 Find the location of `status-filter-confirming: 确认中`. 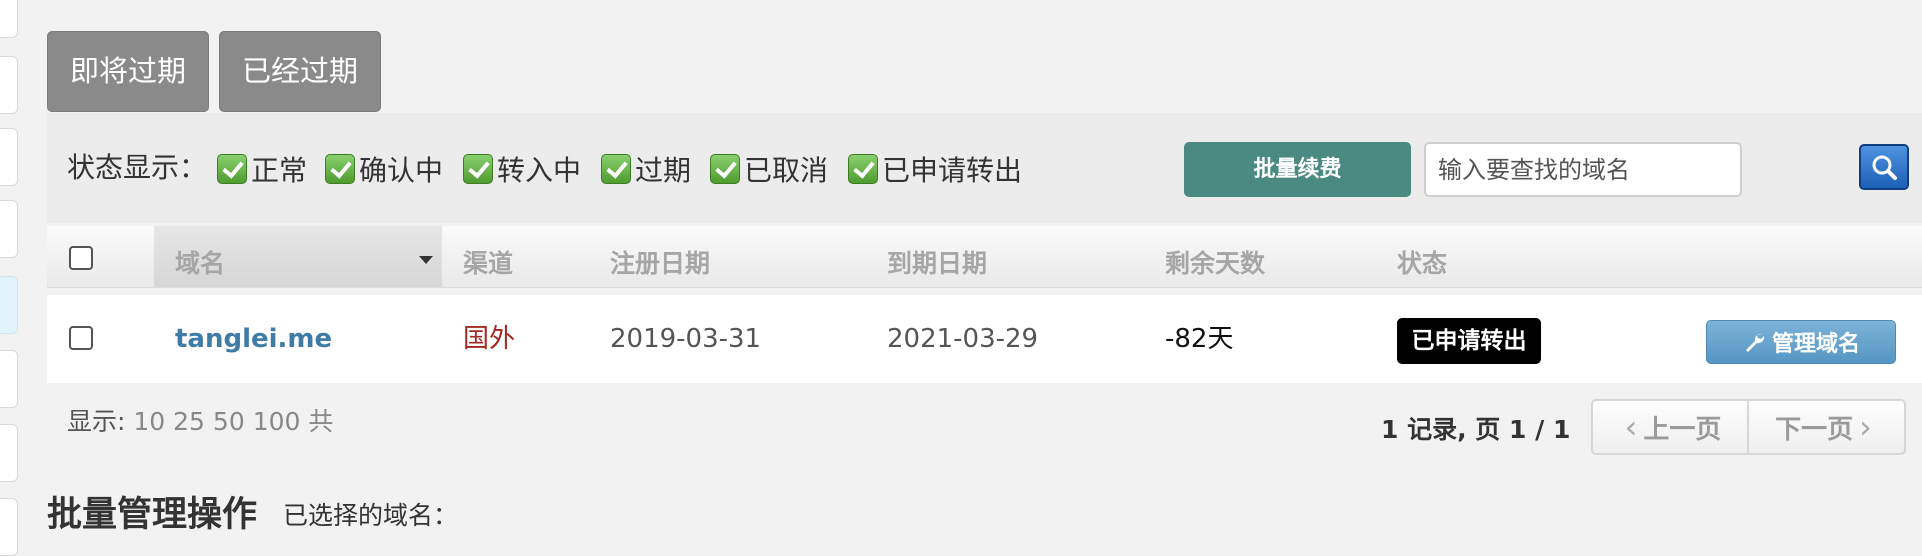

status-filter-confirming: 确认中 is located at coordinates (384, 169).